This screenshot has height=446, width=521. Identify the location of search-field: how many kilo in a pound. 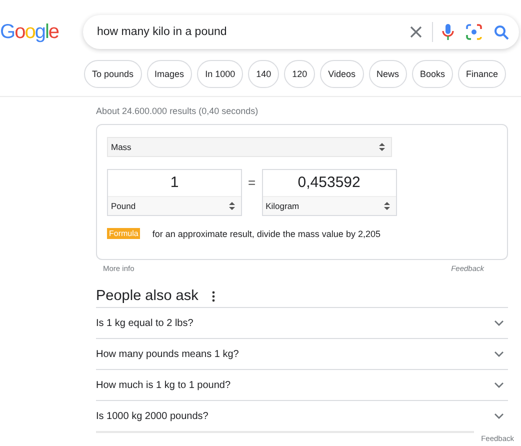
(301, 32).